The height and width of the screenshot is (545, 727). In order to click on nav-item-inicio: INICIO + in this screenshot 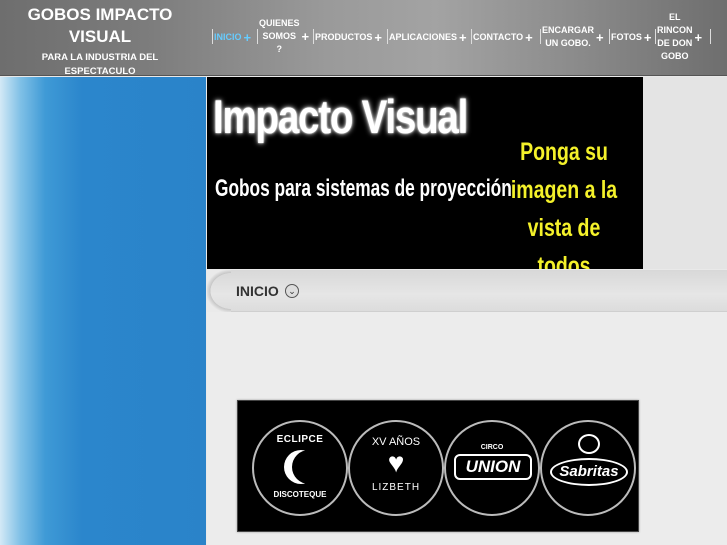, I will do `click(232, 37)`.